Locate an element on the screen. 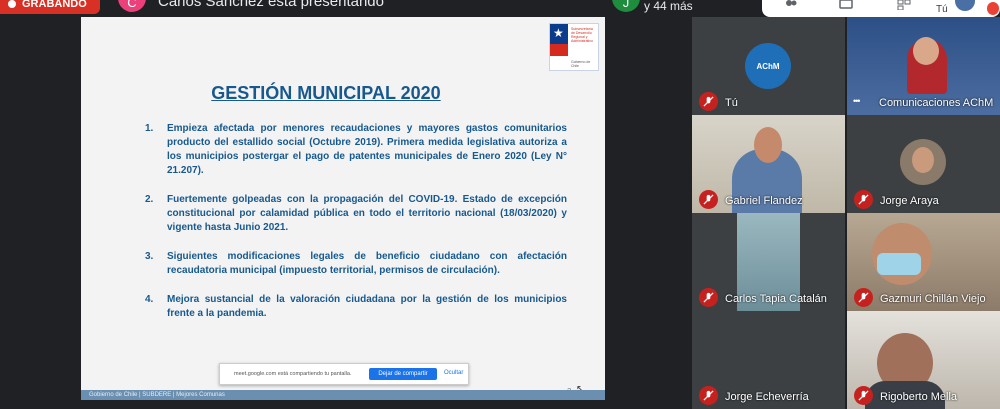  recording-indicator: GRABANDO is located at coordinates (50, 7).